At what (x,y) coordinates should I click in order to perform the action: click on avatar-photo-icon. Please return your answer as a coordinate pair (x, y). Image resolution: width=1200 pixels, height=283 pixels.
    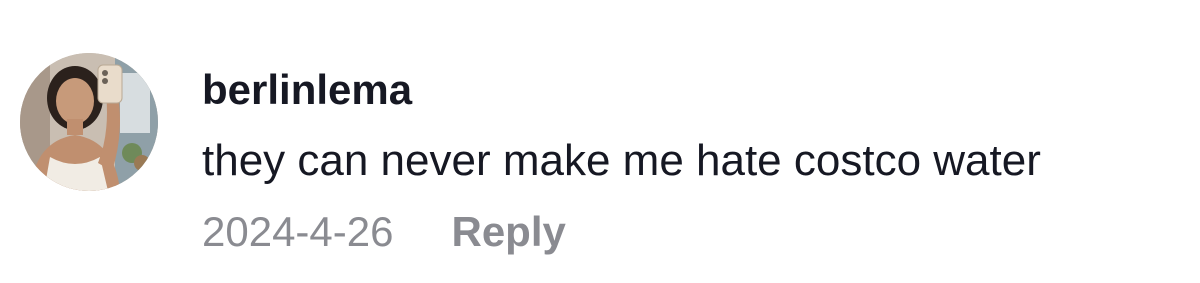
    Looking at the image, I should click on (89, 122).